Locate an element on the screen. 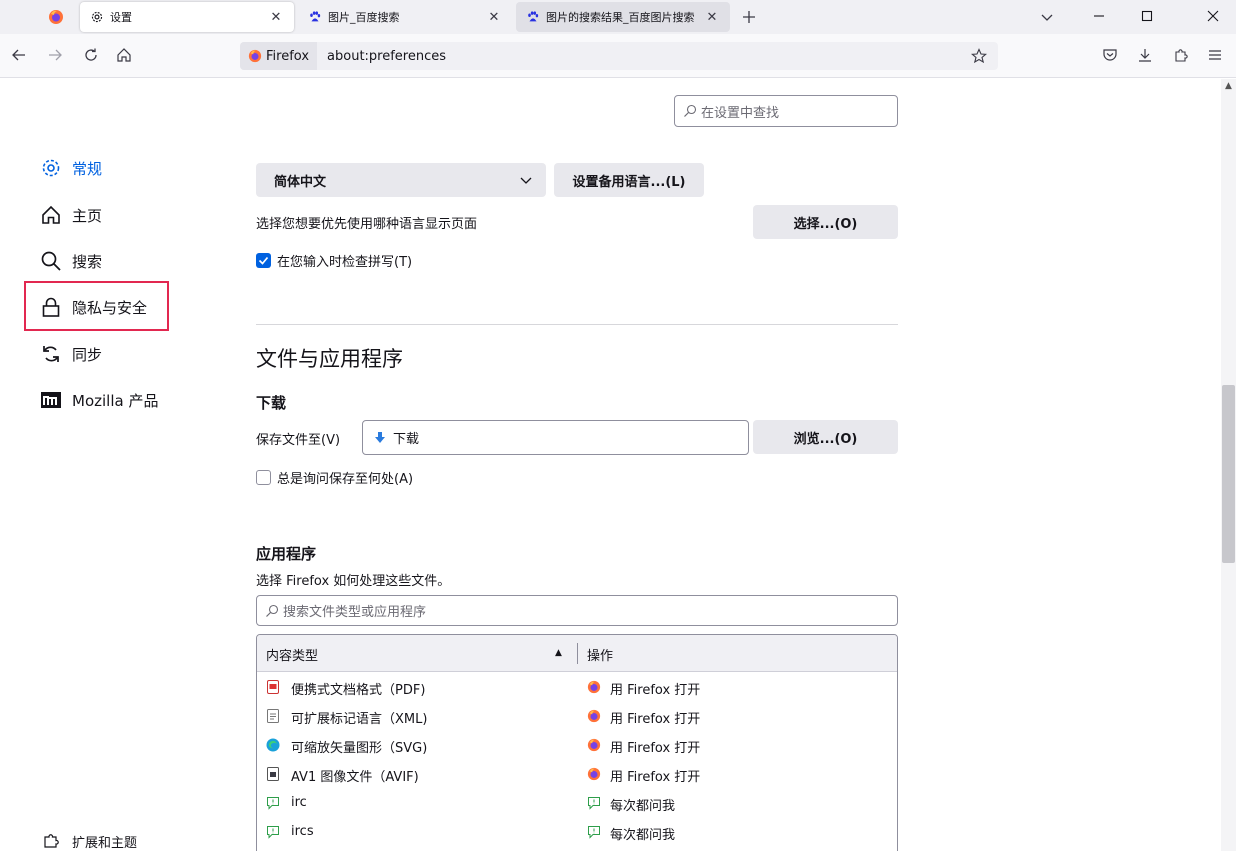 The image size is (1236, 851). tab-baidu-results: 图片的搜索结果_百度图片搜索 ✕ is located at coordinates (623, 17).